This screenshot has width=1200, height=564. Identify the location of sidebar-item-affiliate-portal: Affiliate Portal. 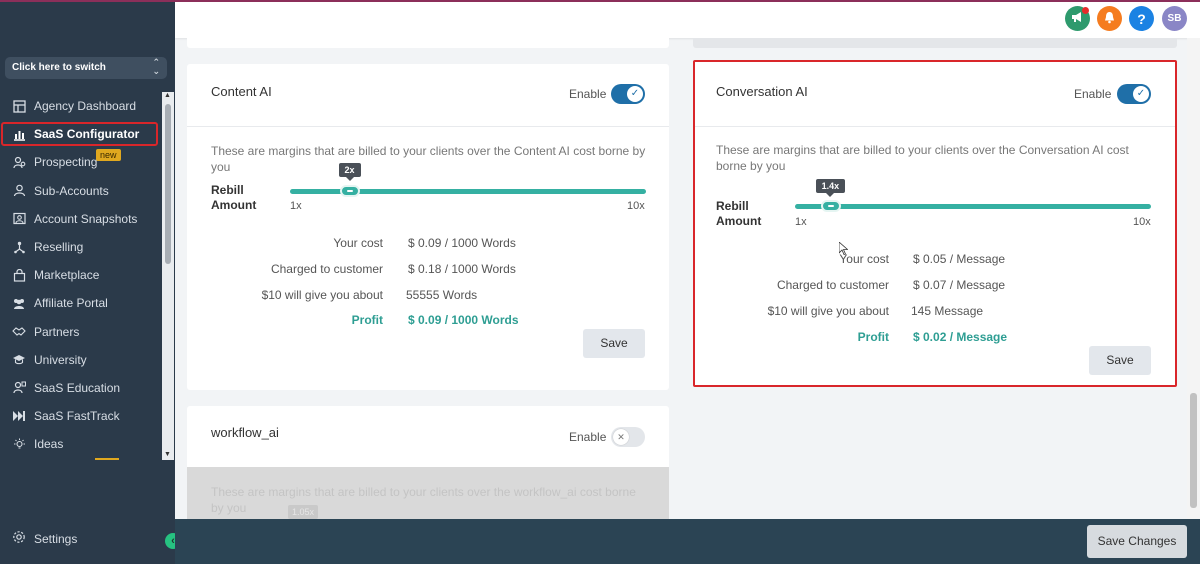
(81, 303).